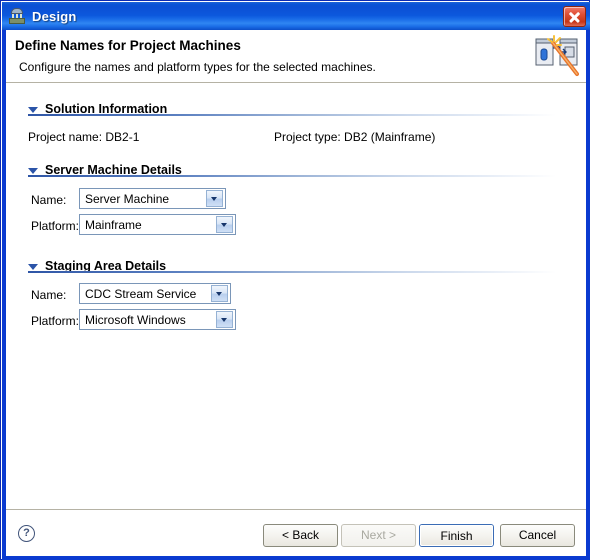 This screenshot has height=560, width=590. What do you see at coordinates (292, 272) in the screenshot?
I see `section-separator-staging-area-details` at bounding box center [292, 272].